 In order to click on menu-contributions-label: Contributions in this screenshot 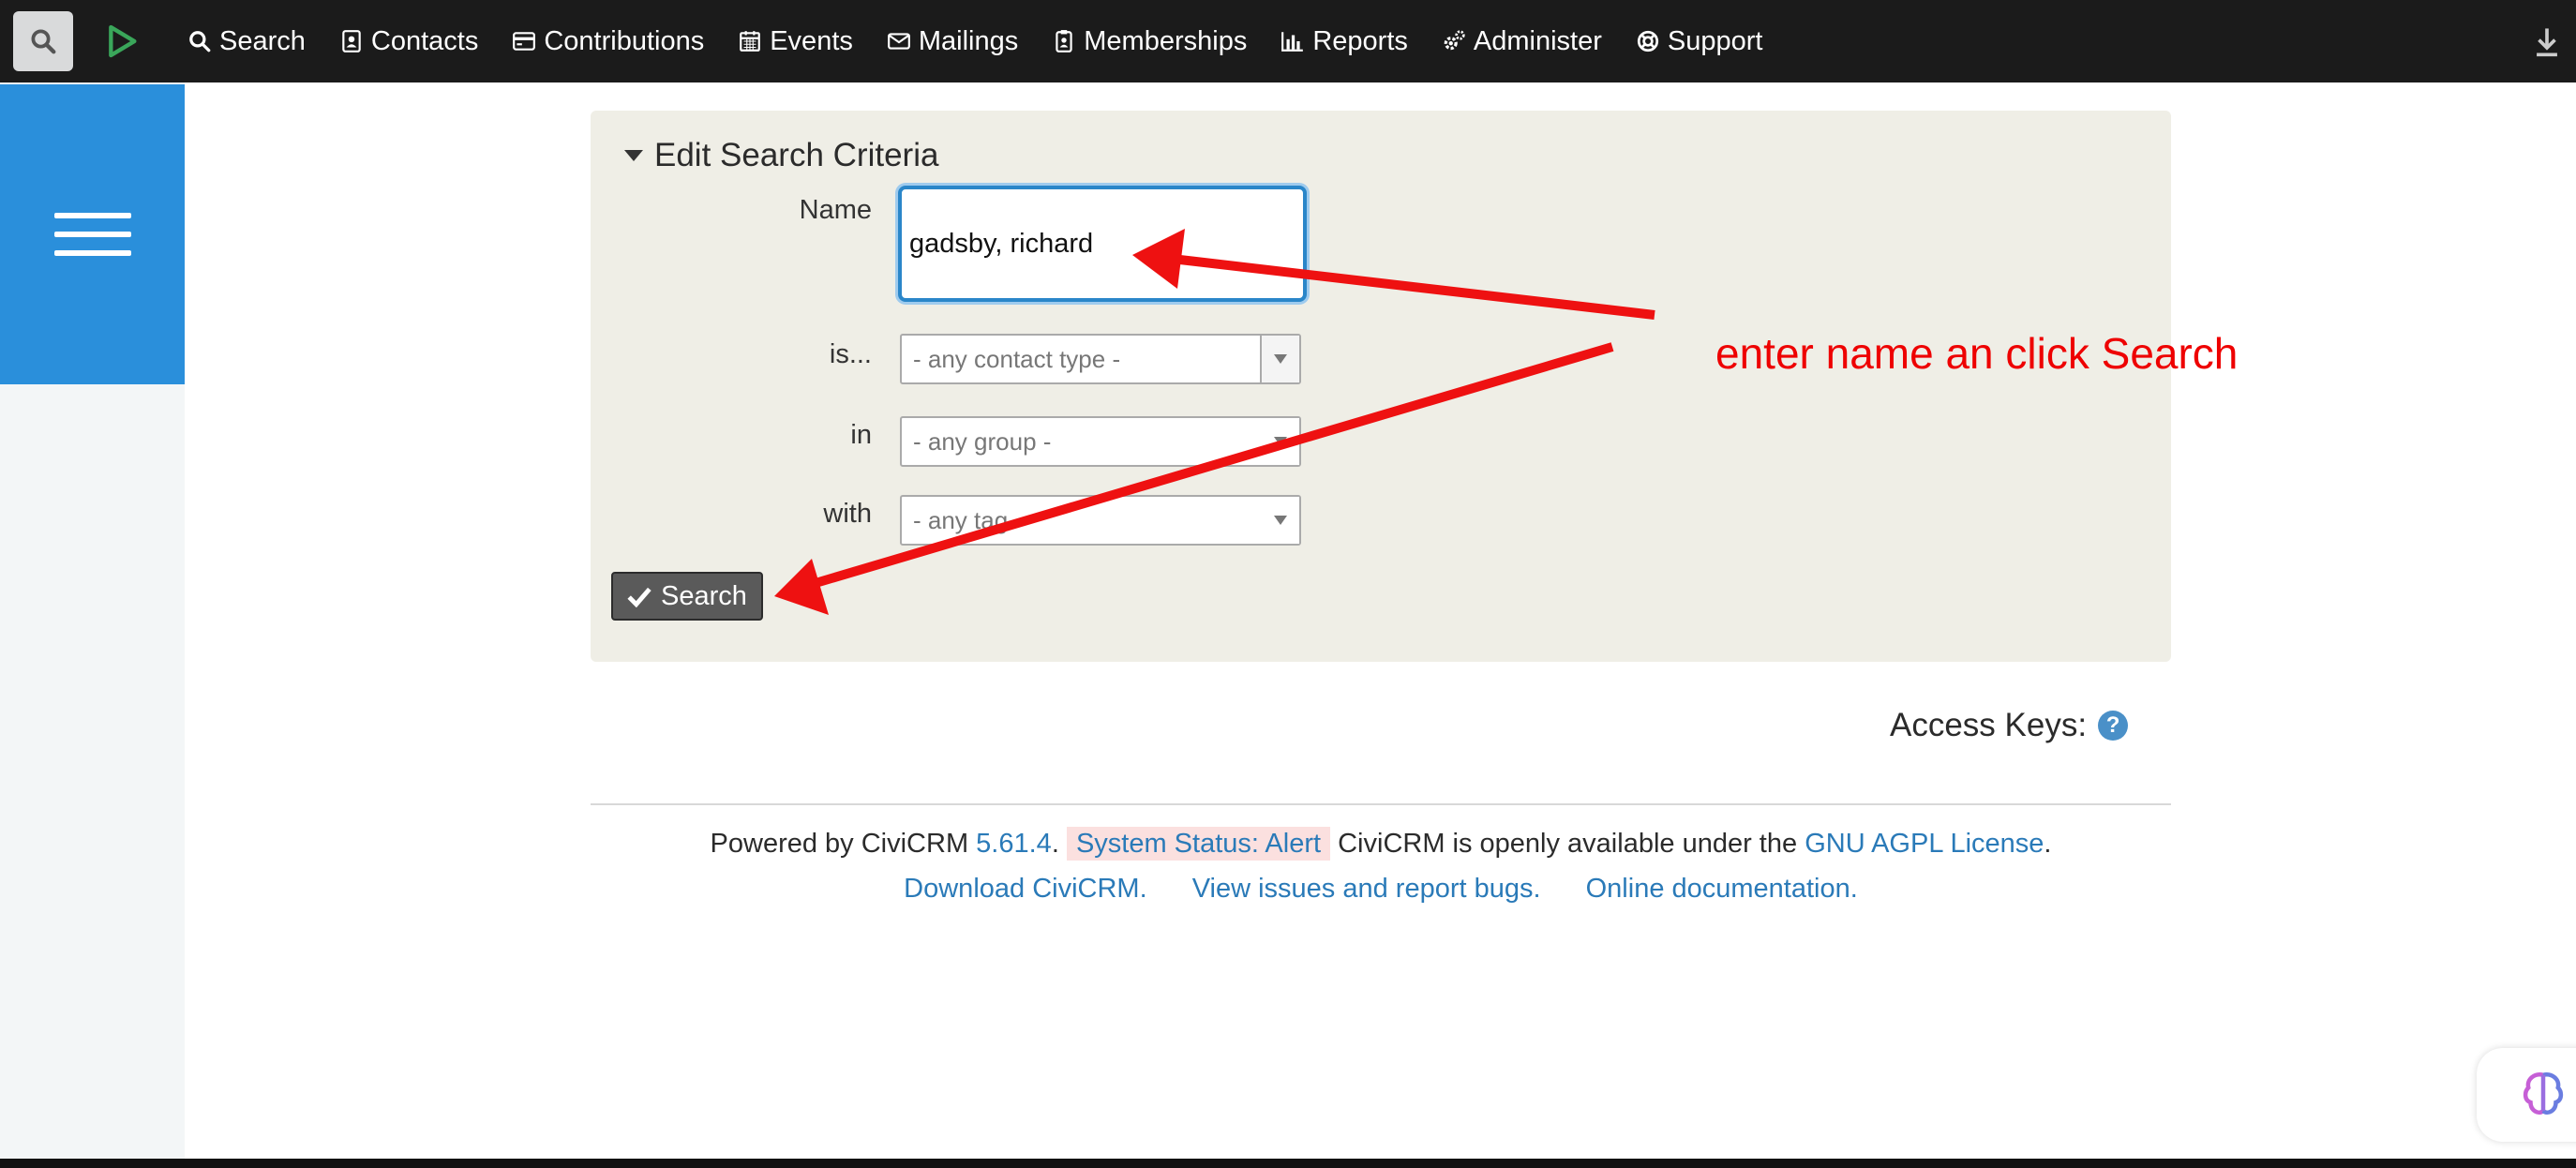, I will do `click(624, 41)`.